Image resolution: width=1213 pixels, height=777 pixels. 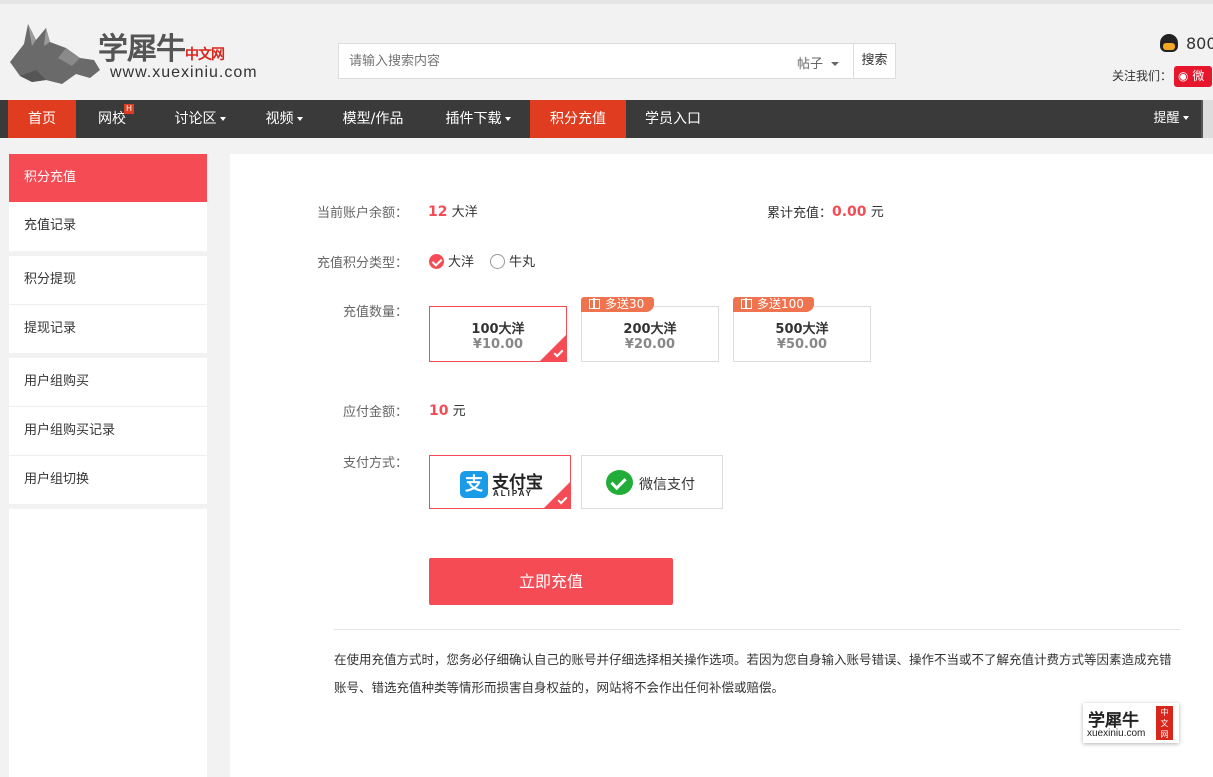 What do you see at coordinates (112, 119) in the screenshot?
I see `nav-school: 网校 H` at bounding box center [112, 119].